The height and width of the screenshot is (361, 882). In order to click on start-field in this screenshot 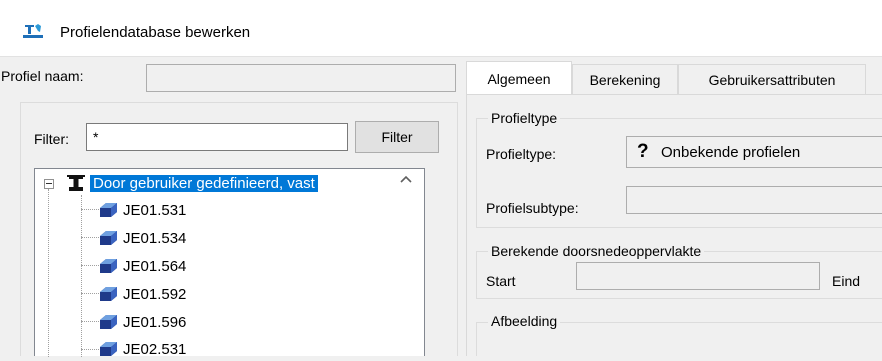, I will do `click(698, 276)`.